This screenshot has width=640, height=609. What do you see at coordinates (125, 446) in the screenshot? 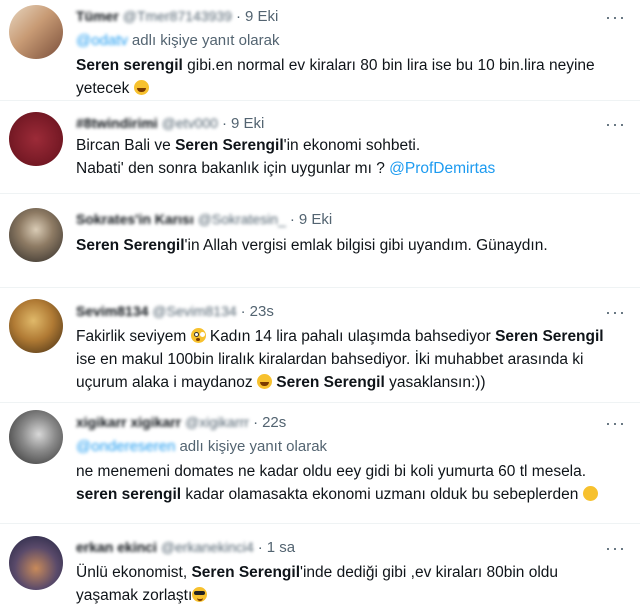
I see `reply-mention: @ondereseren` at bounding box center [125, 446].